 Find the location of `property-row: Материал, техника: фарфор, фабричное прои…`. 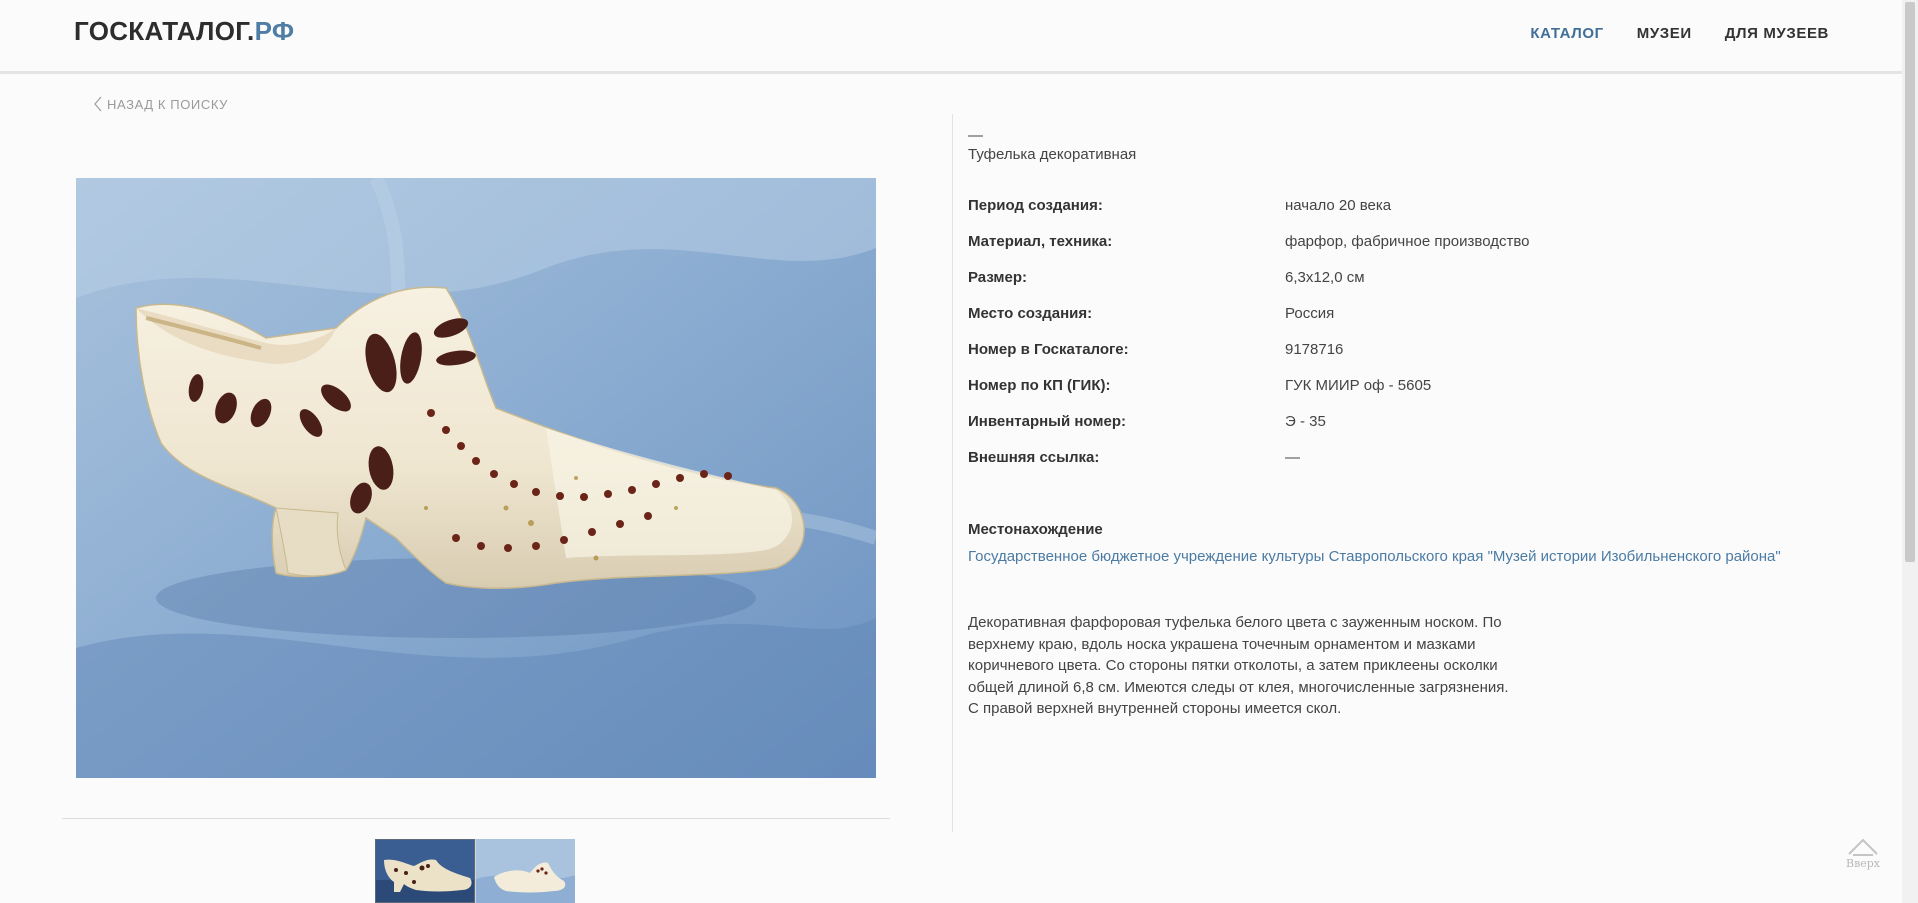

property-row: Материал, техника: фарфор, фабричное прои… is located at coordinates (1408, 251).